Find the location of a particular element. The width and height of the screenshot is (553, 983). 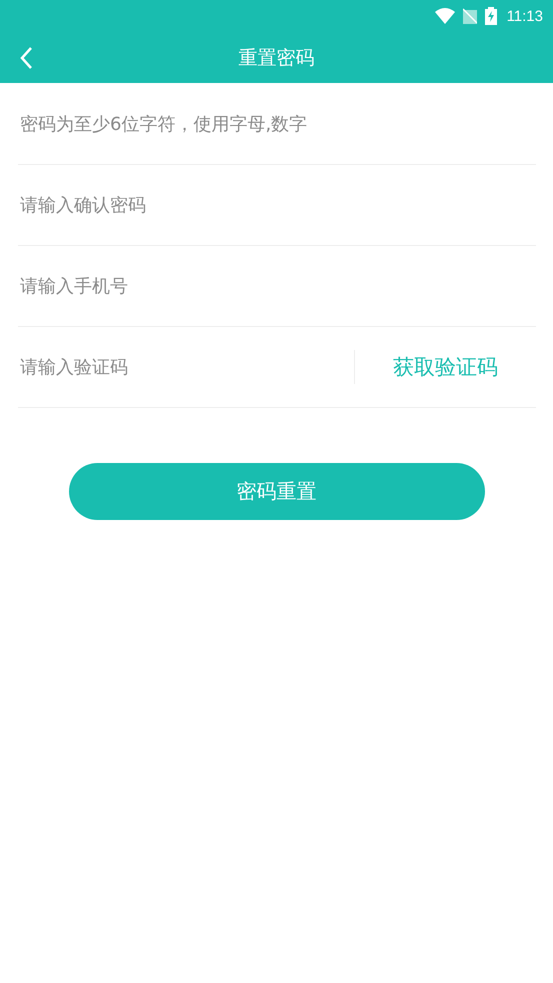

reset-password-button: 密码重置 is located at coordinates (276, 491).